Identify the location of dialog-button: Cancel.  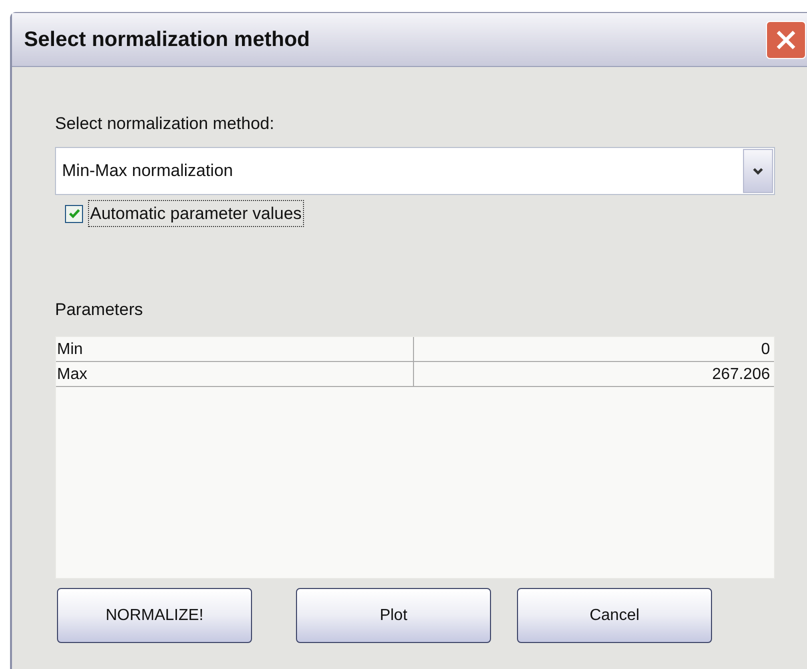
(614, 615).